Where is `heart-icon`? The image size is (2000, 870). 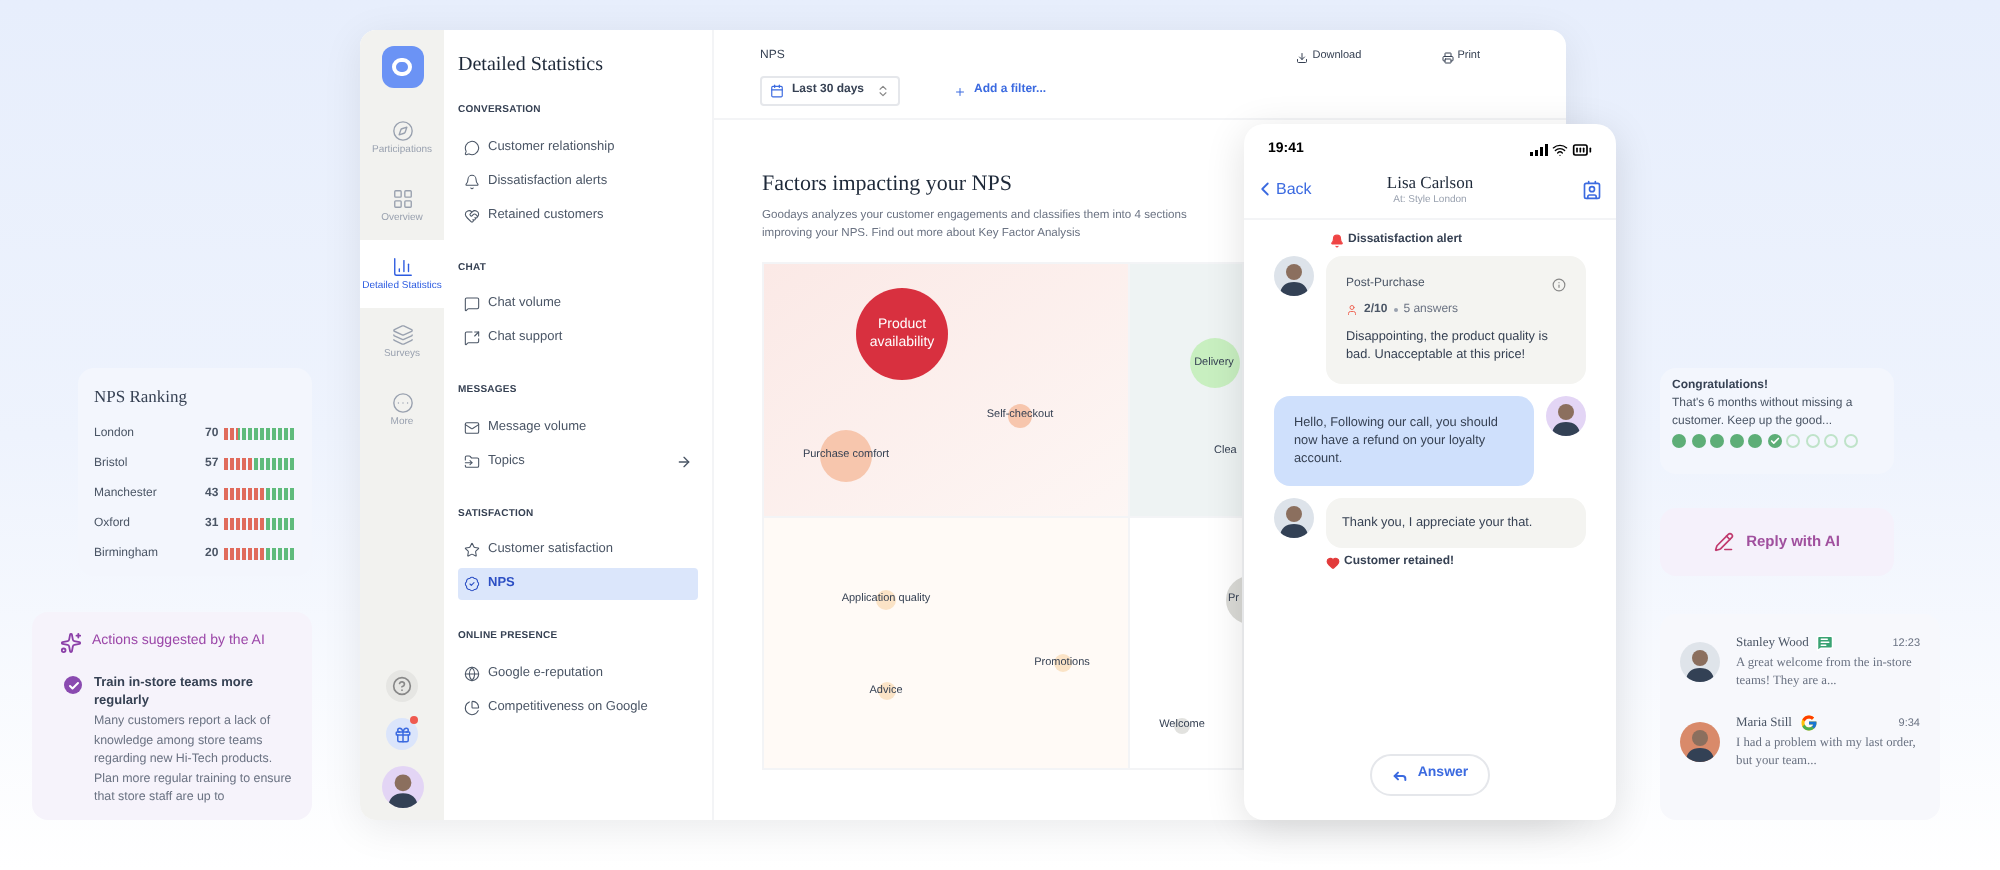 heart-icon is located at coordinates (1333, 562).